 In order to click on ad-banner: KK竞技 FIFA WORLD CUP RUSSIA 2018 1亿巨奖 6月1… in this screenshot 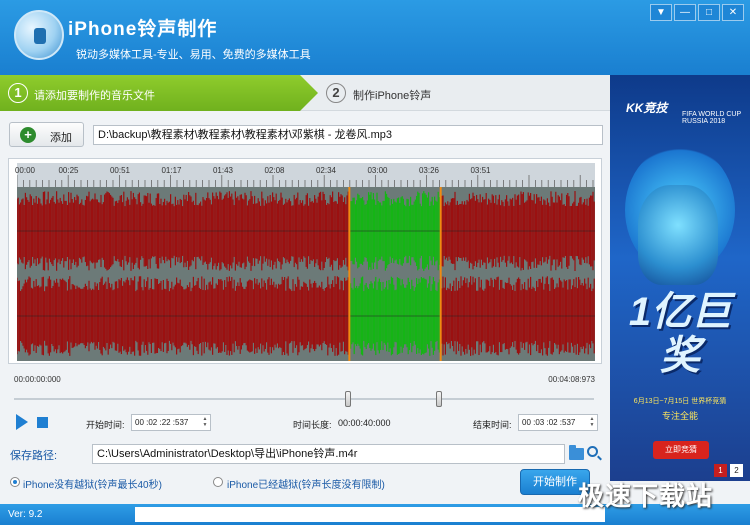, I will do `click(680, 278)`.